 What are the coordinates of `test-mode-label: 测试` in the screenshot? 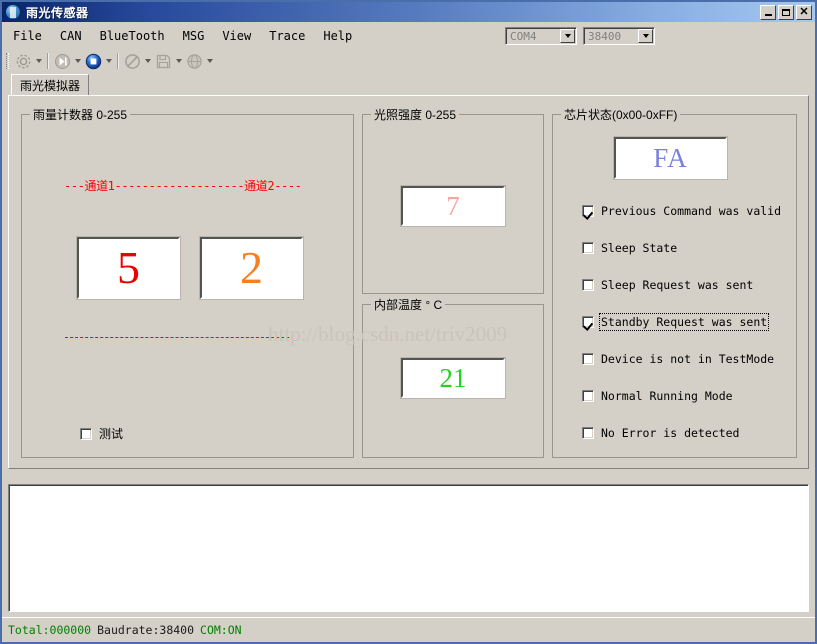 It's located at (111, 434).